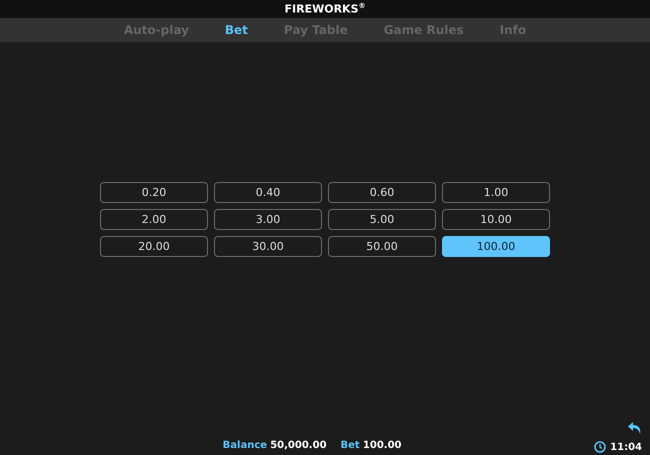  I want to click on tab: Bet, so click(236, 30).